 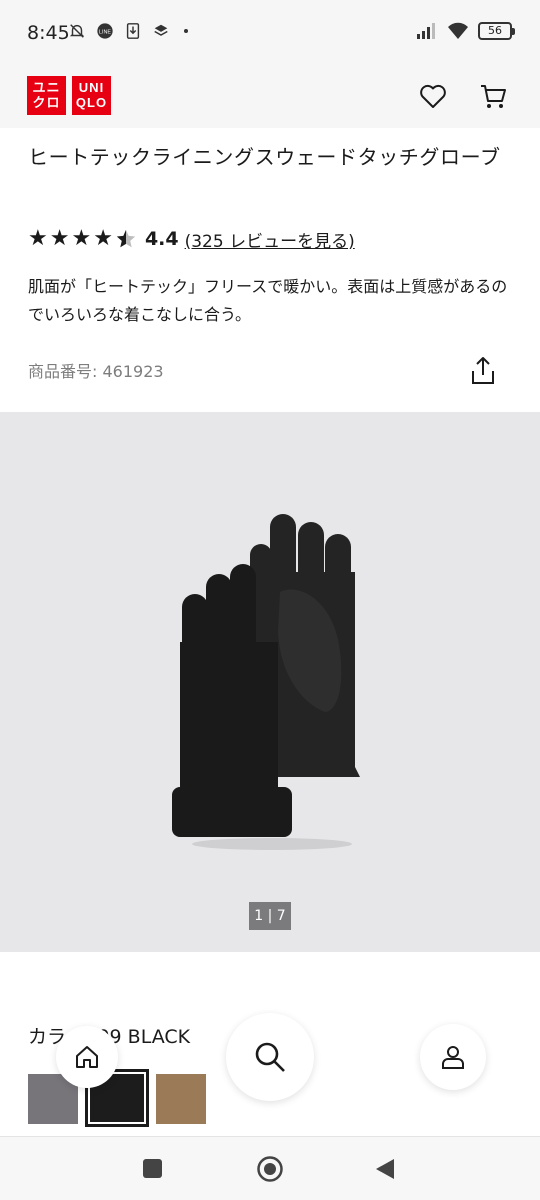 I want to click on rating-row: ★ ★ ★ ★ 4.4 (325 レビューを見る), so click(x=191, y=239).